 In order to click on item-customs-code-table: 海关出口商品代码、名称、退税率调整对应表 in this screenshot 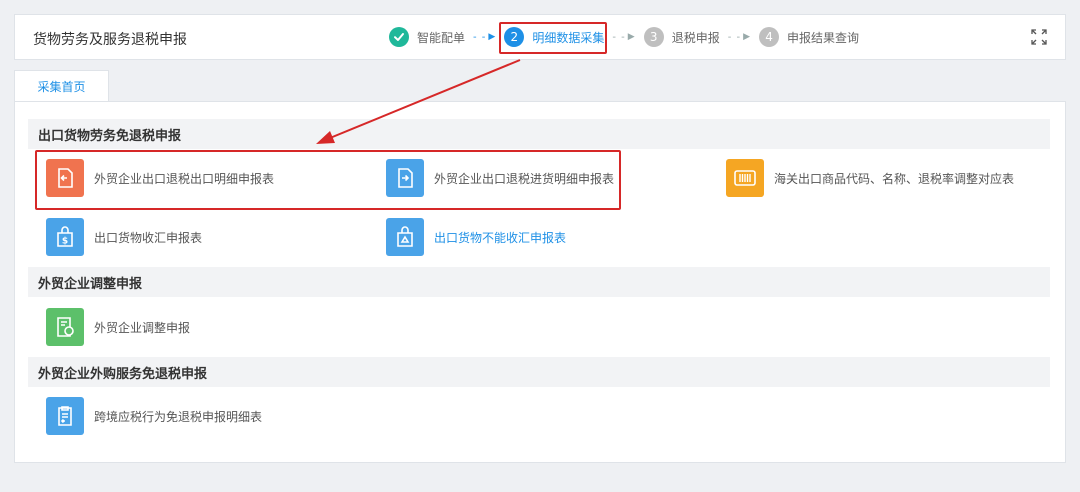, I will do `click(870, 178)`.